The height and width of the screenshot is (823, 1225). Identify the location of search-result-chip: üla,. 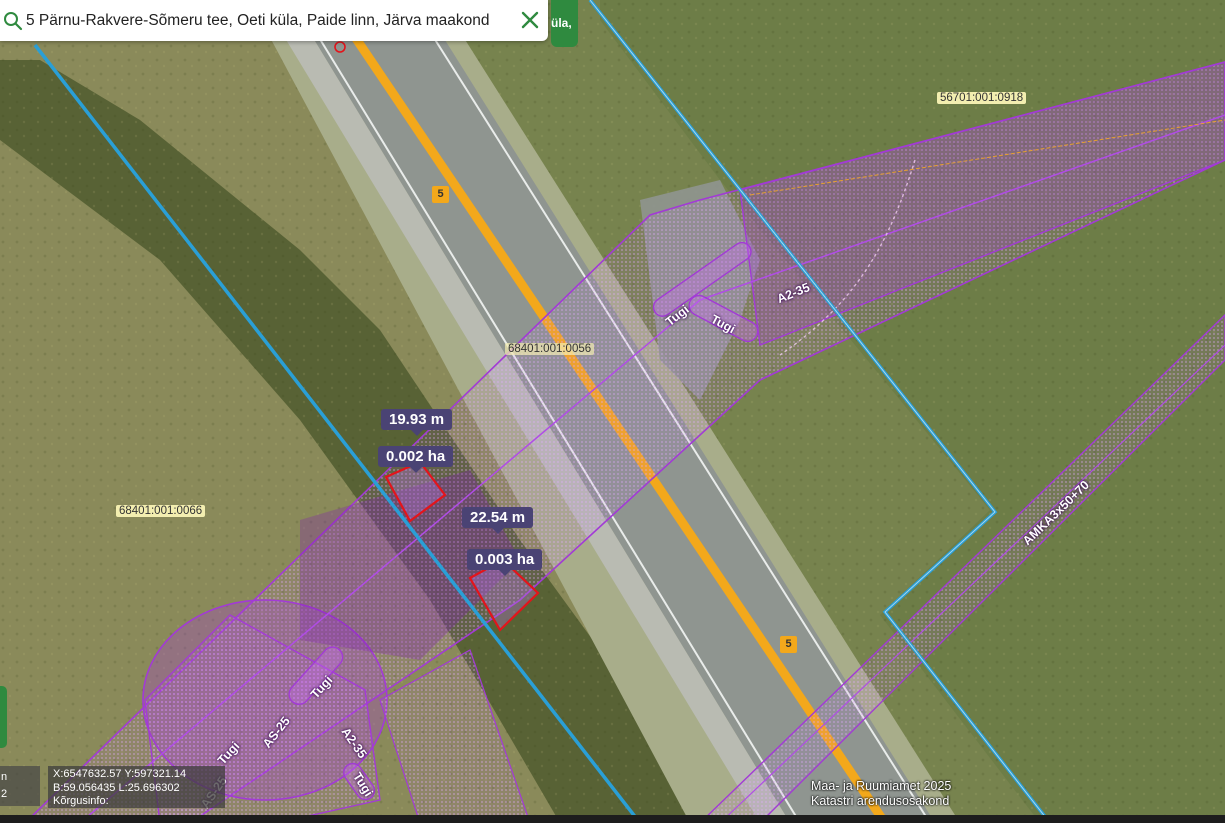
(564, 23).